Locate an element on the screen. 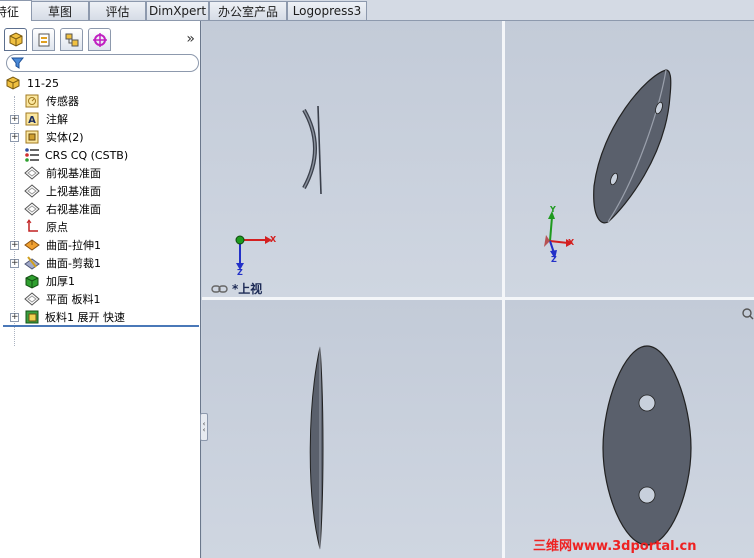 Image resolution: width=754 pixels, height=558 pixels. feature-filter-input is located at coordinates (102, 63).